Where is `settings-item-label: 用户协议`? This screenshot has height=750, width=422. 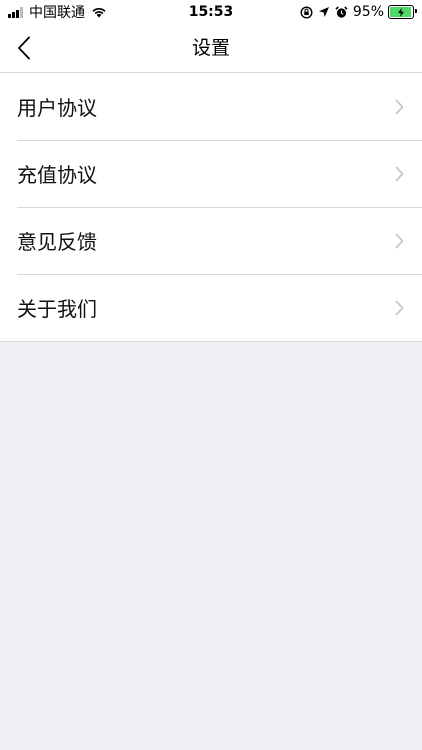
settings-item-label: 用户协议 is located at coordinates (57, 108).